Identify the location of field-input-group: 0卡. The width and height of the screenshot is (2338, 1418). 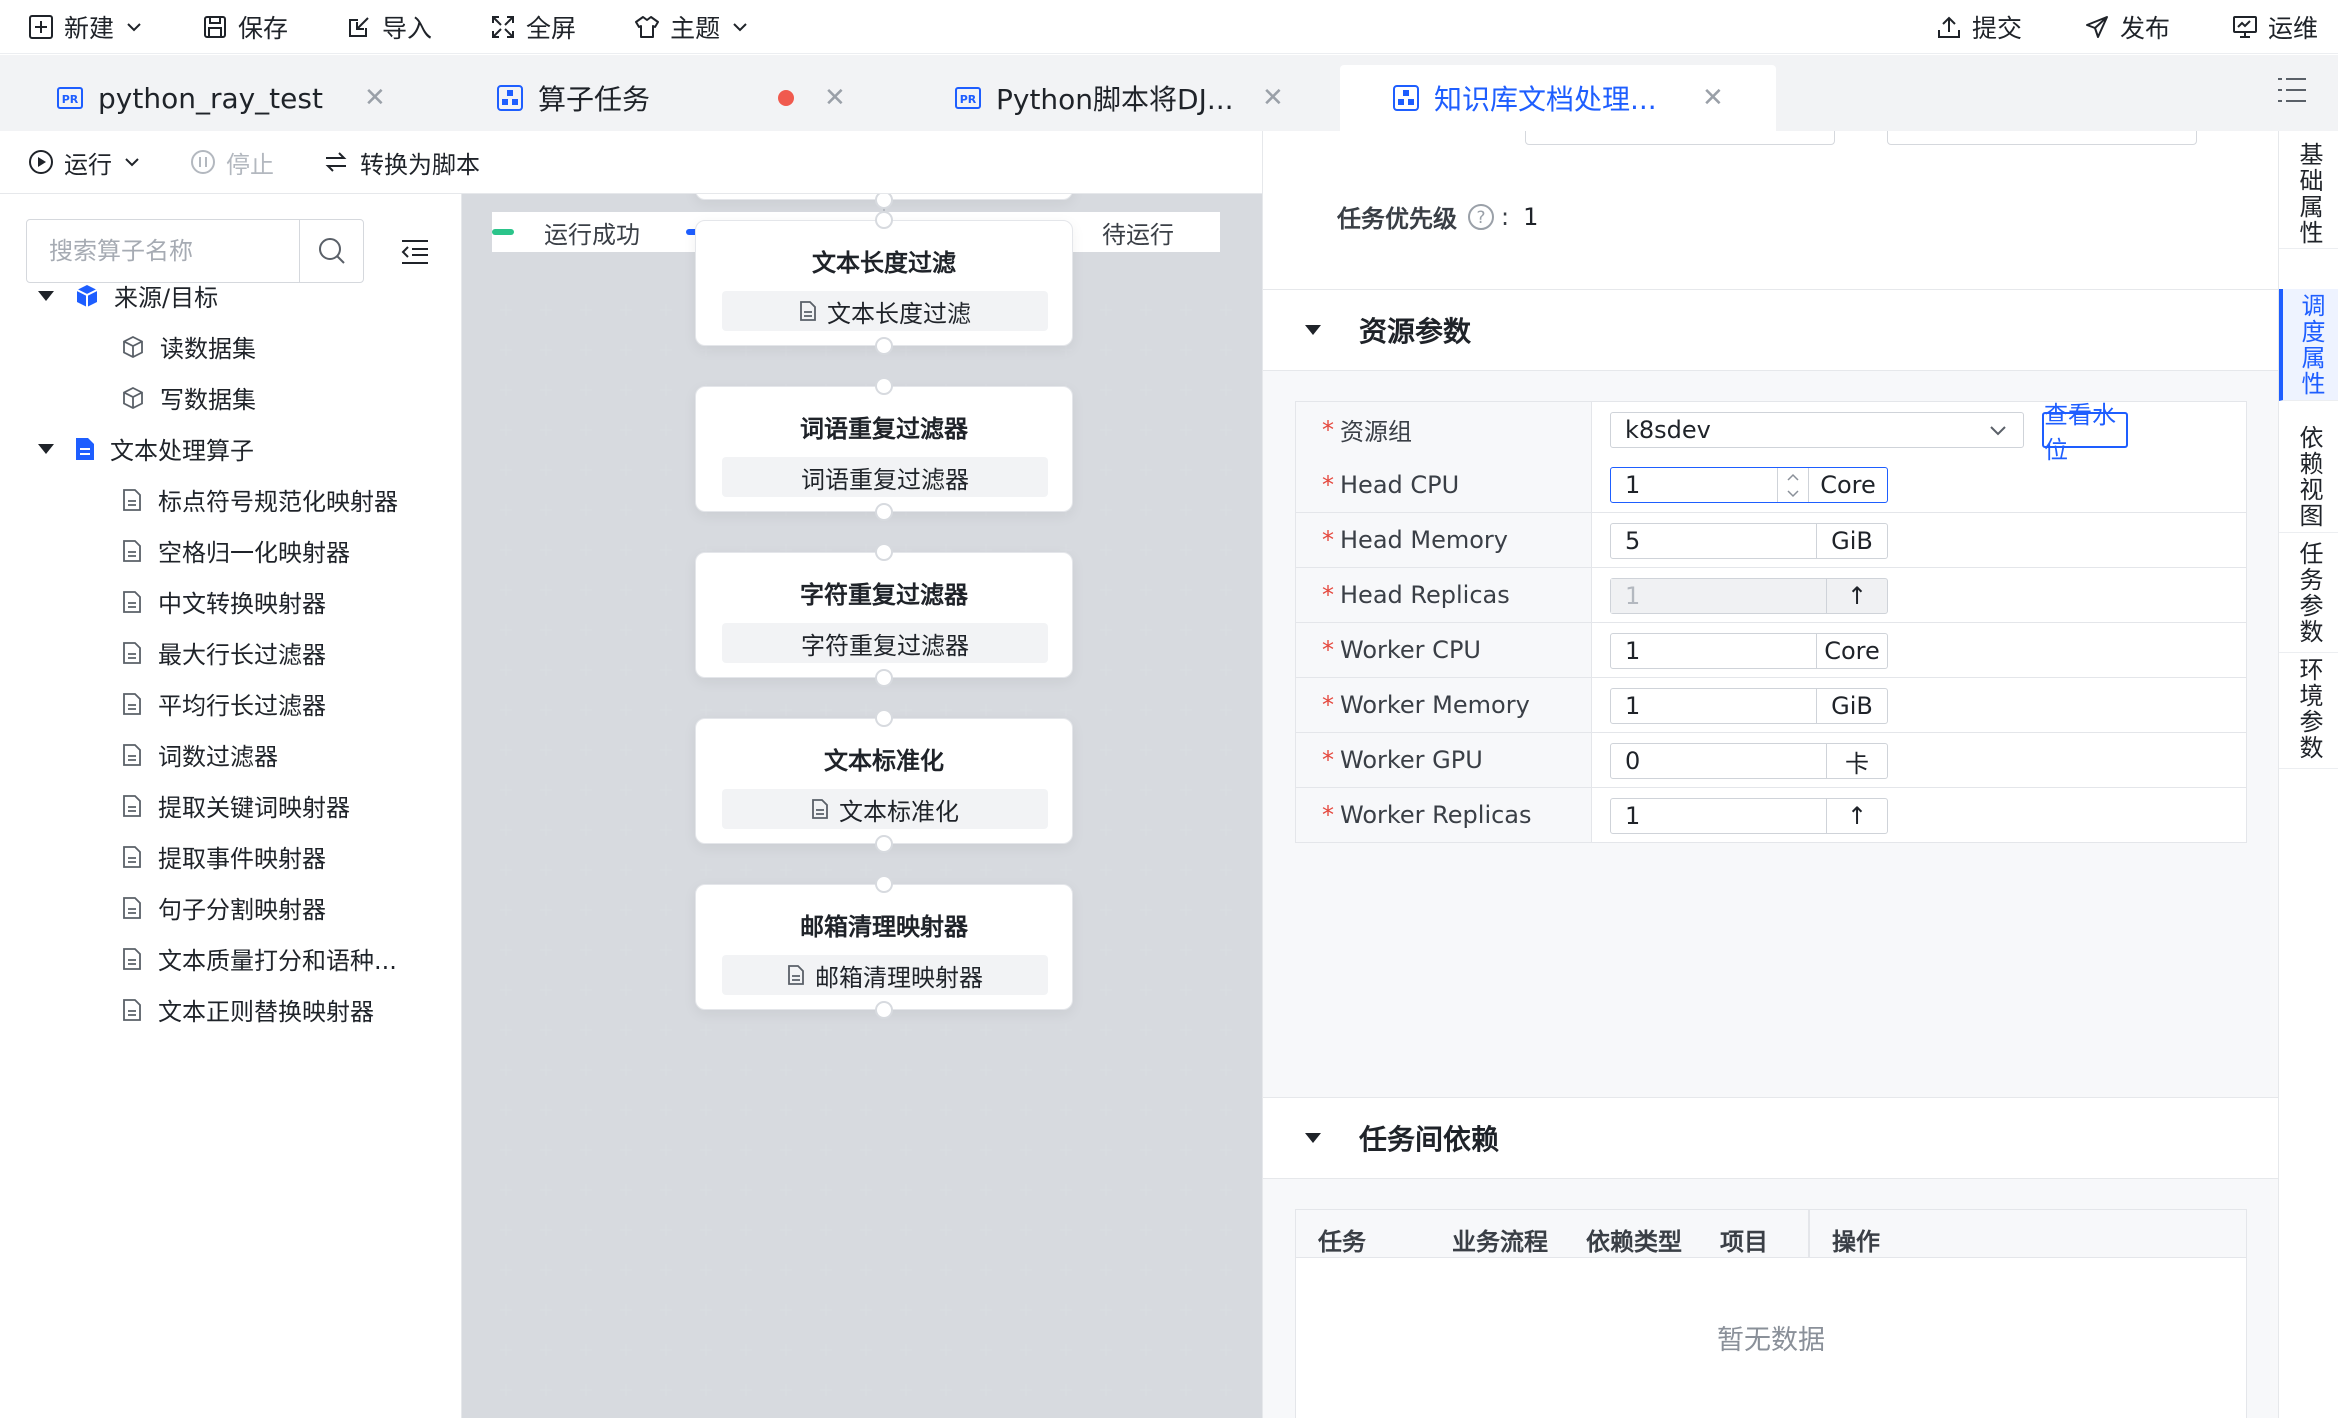
(1749, 761).